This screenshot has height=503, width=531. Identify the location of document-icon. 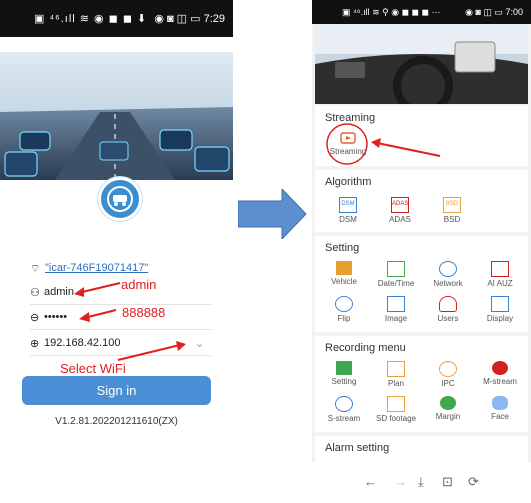
(344, 368).